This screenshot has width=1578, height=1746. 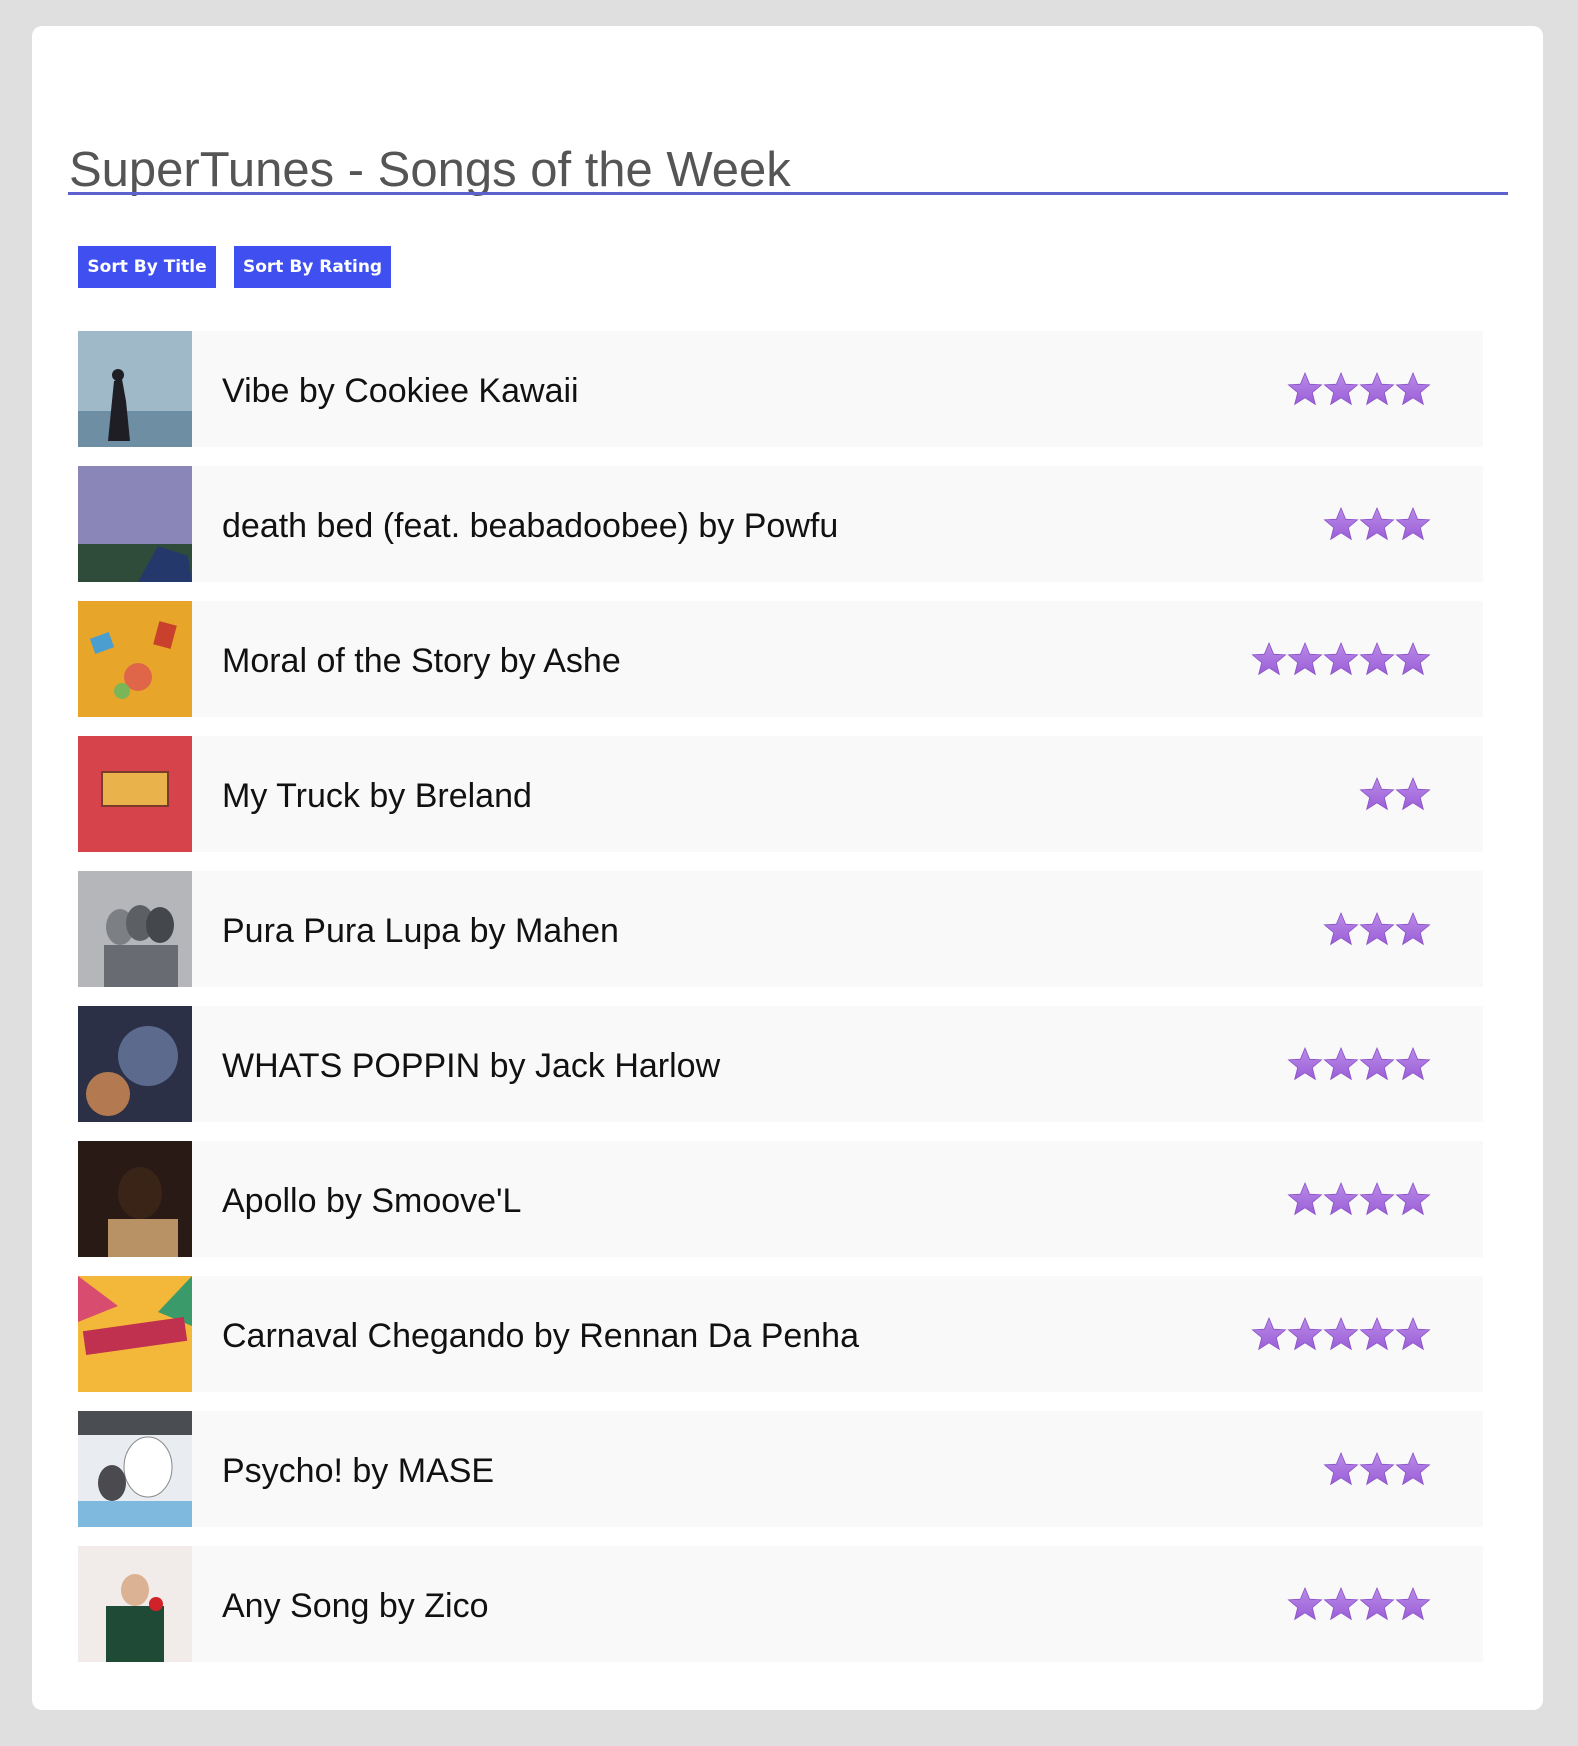 I want to click on song-row: My Truck by Breland, so click(x=780, y=794).